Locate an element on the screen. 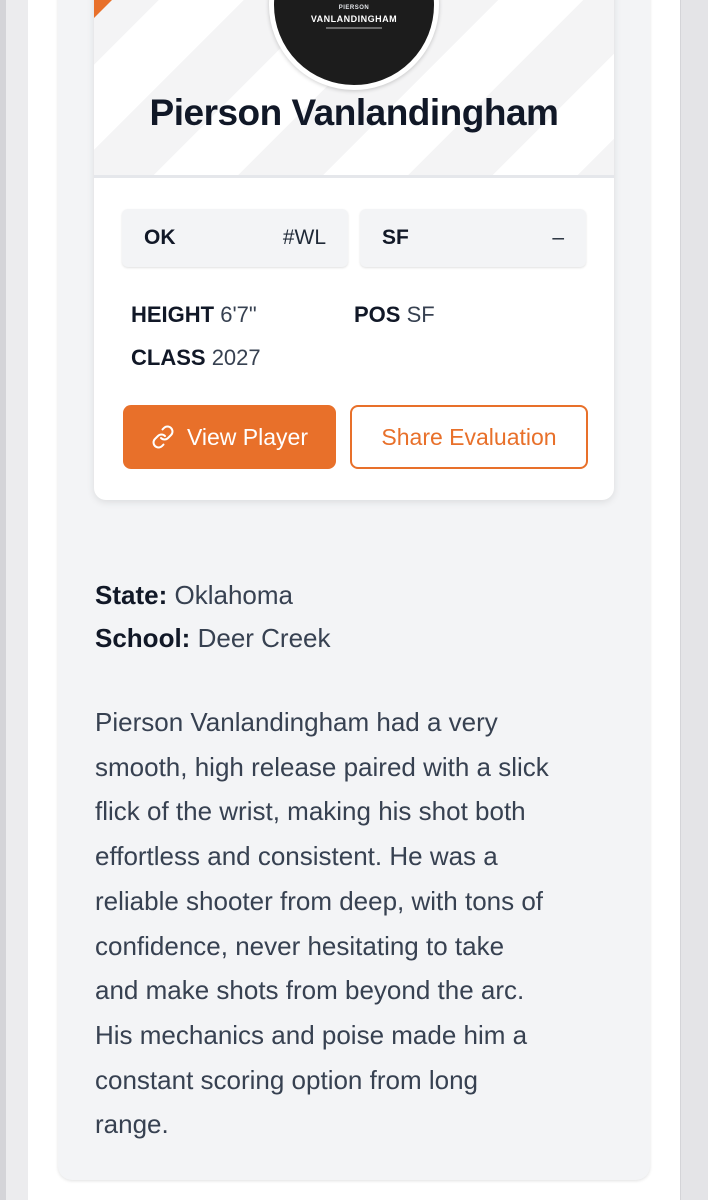  player-name: Pierson Vanlandingham is located at coordinates (354, 112).